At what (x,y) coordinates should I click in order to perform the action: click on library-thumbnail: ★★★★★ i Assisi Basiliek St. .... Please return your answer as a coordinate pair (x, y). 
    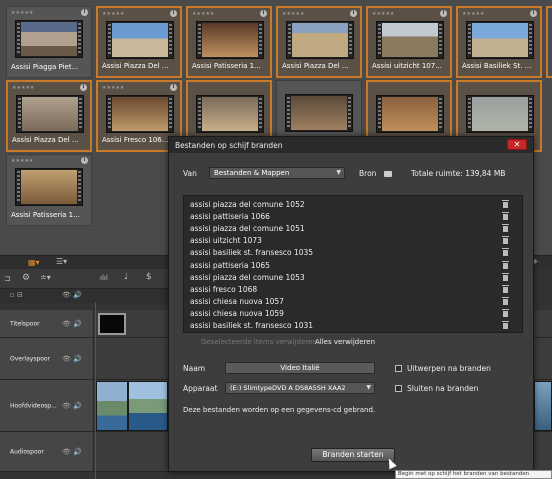
    Looking at the image, I should click on (499, 42).